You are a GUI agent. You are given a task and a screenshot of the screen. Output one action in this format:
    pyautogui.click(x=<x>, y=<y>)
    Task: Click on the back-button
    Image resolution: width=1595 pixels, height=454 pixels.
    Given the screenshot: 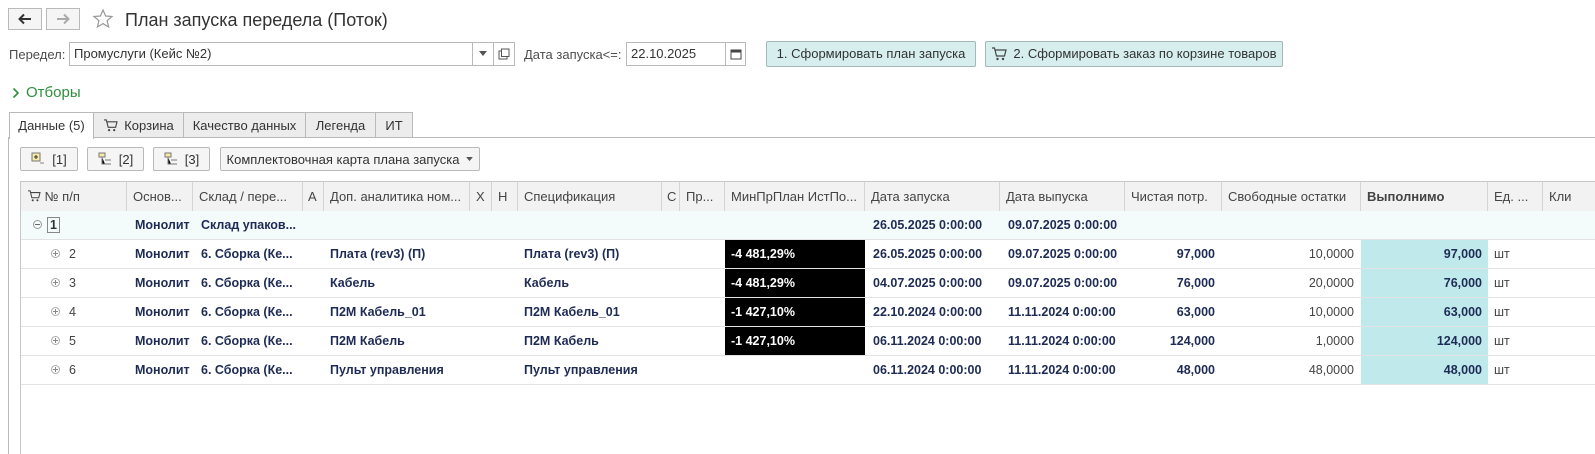 What is the action you would take?
    pyautogui.click(x=25, y=19)
    